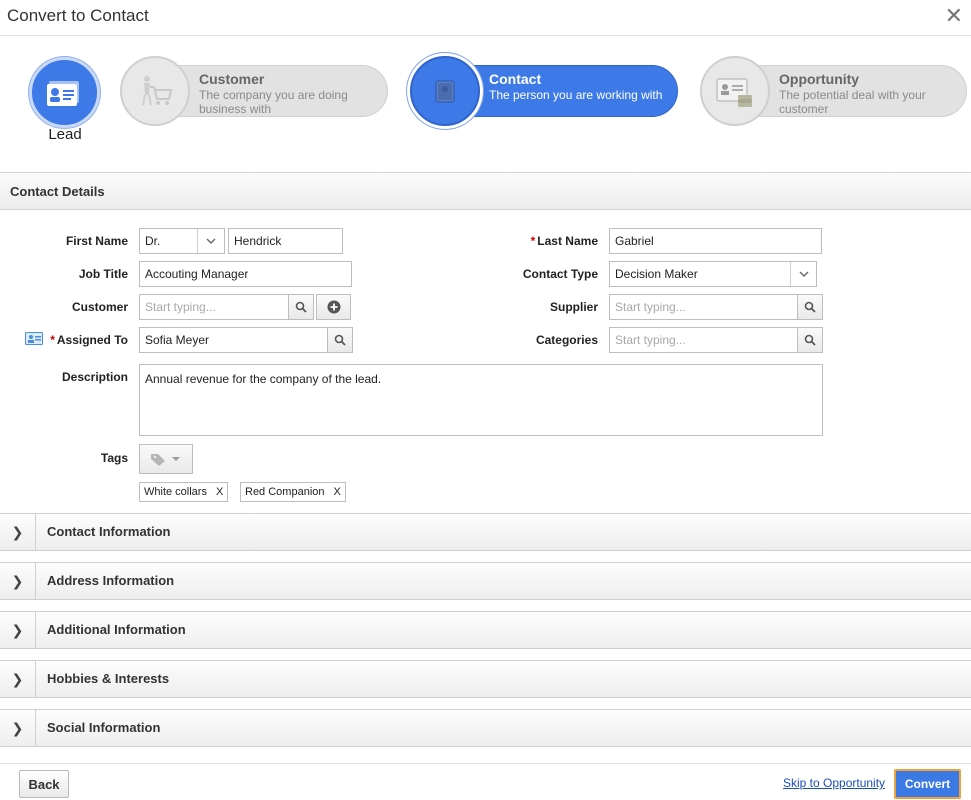 The image size is (971, 800). What do you see at coordinates (485, 679) in the screenshot?
I see `section-hobbies-interests: ❯ Hobbies & Interests` at bounding box center [485, 679].